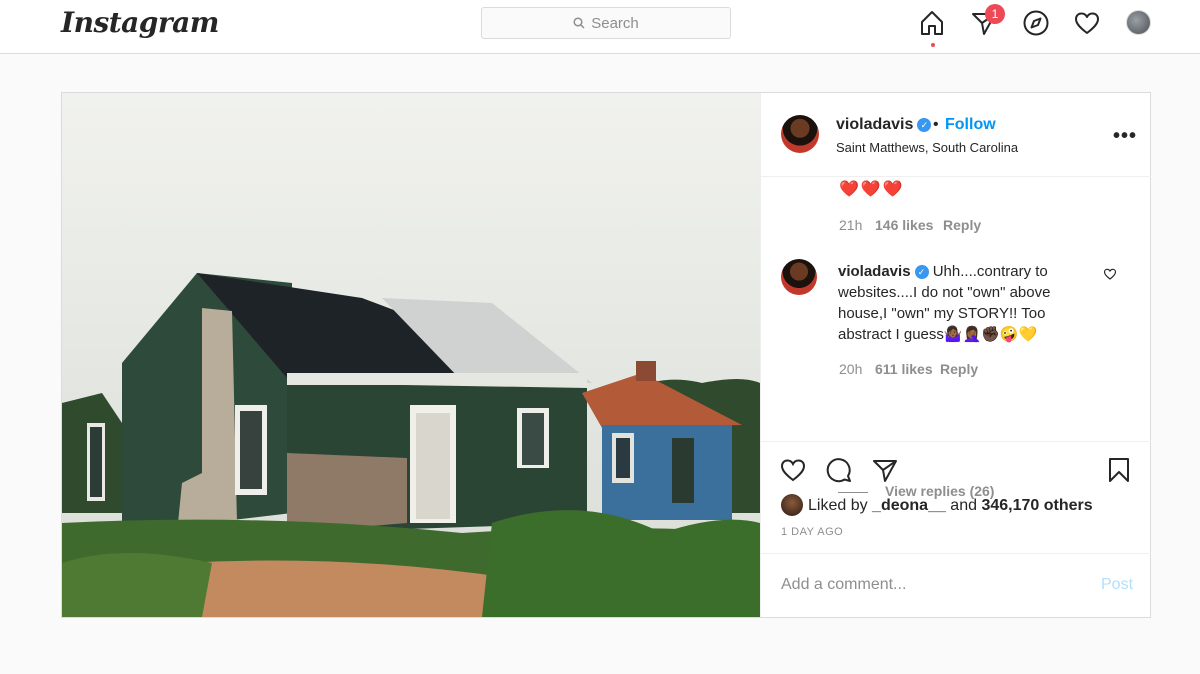 The width and height of the screenshot is (1200, 674). I want to click on comment-icon, so click(840, 471).